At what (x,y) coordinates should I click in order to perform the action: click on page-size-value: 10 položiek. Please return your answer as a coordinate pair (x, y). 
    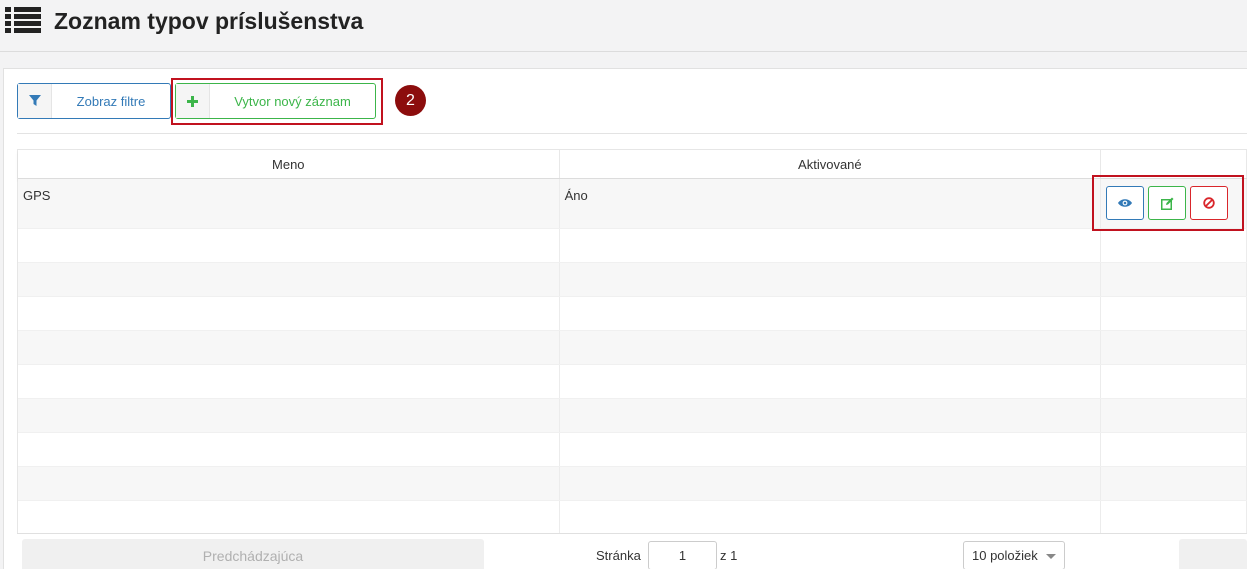
    Looking at the image, I should click on (1005, 555).